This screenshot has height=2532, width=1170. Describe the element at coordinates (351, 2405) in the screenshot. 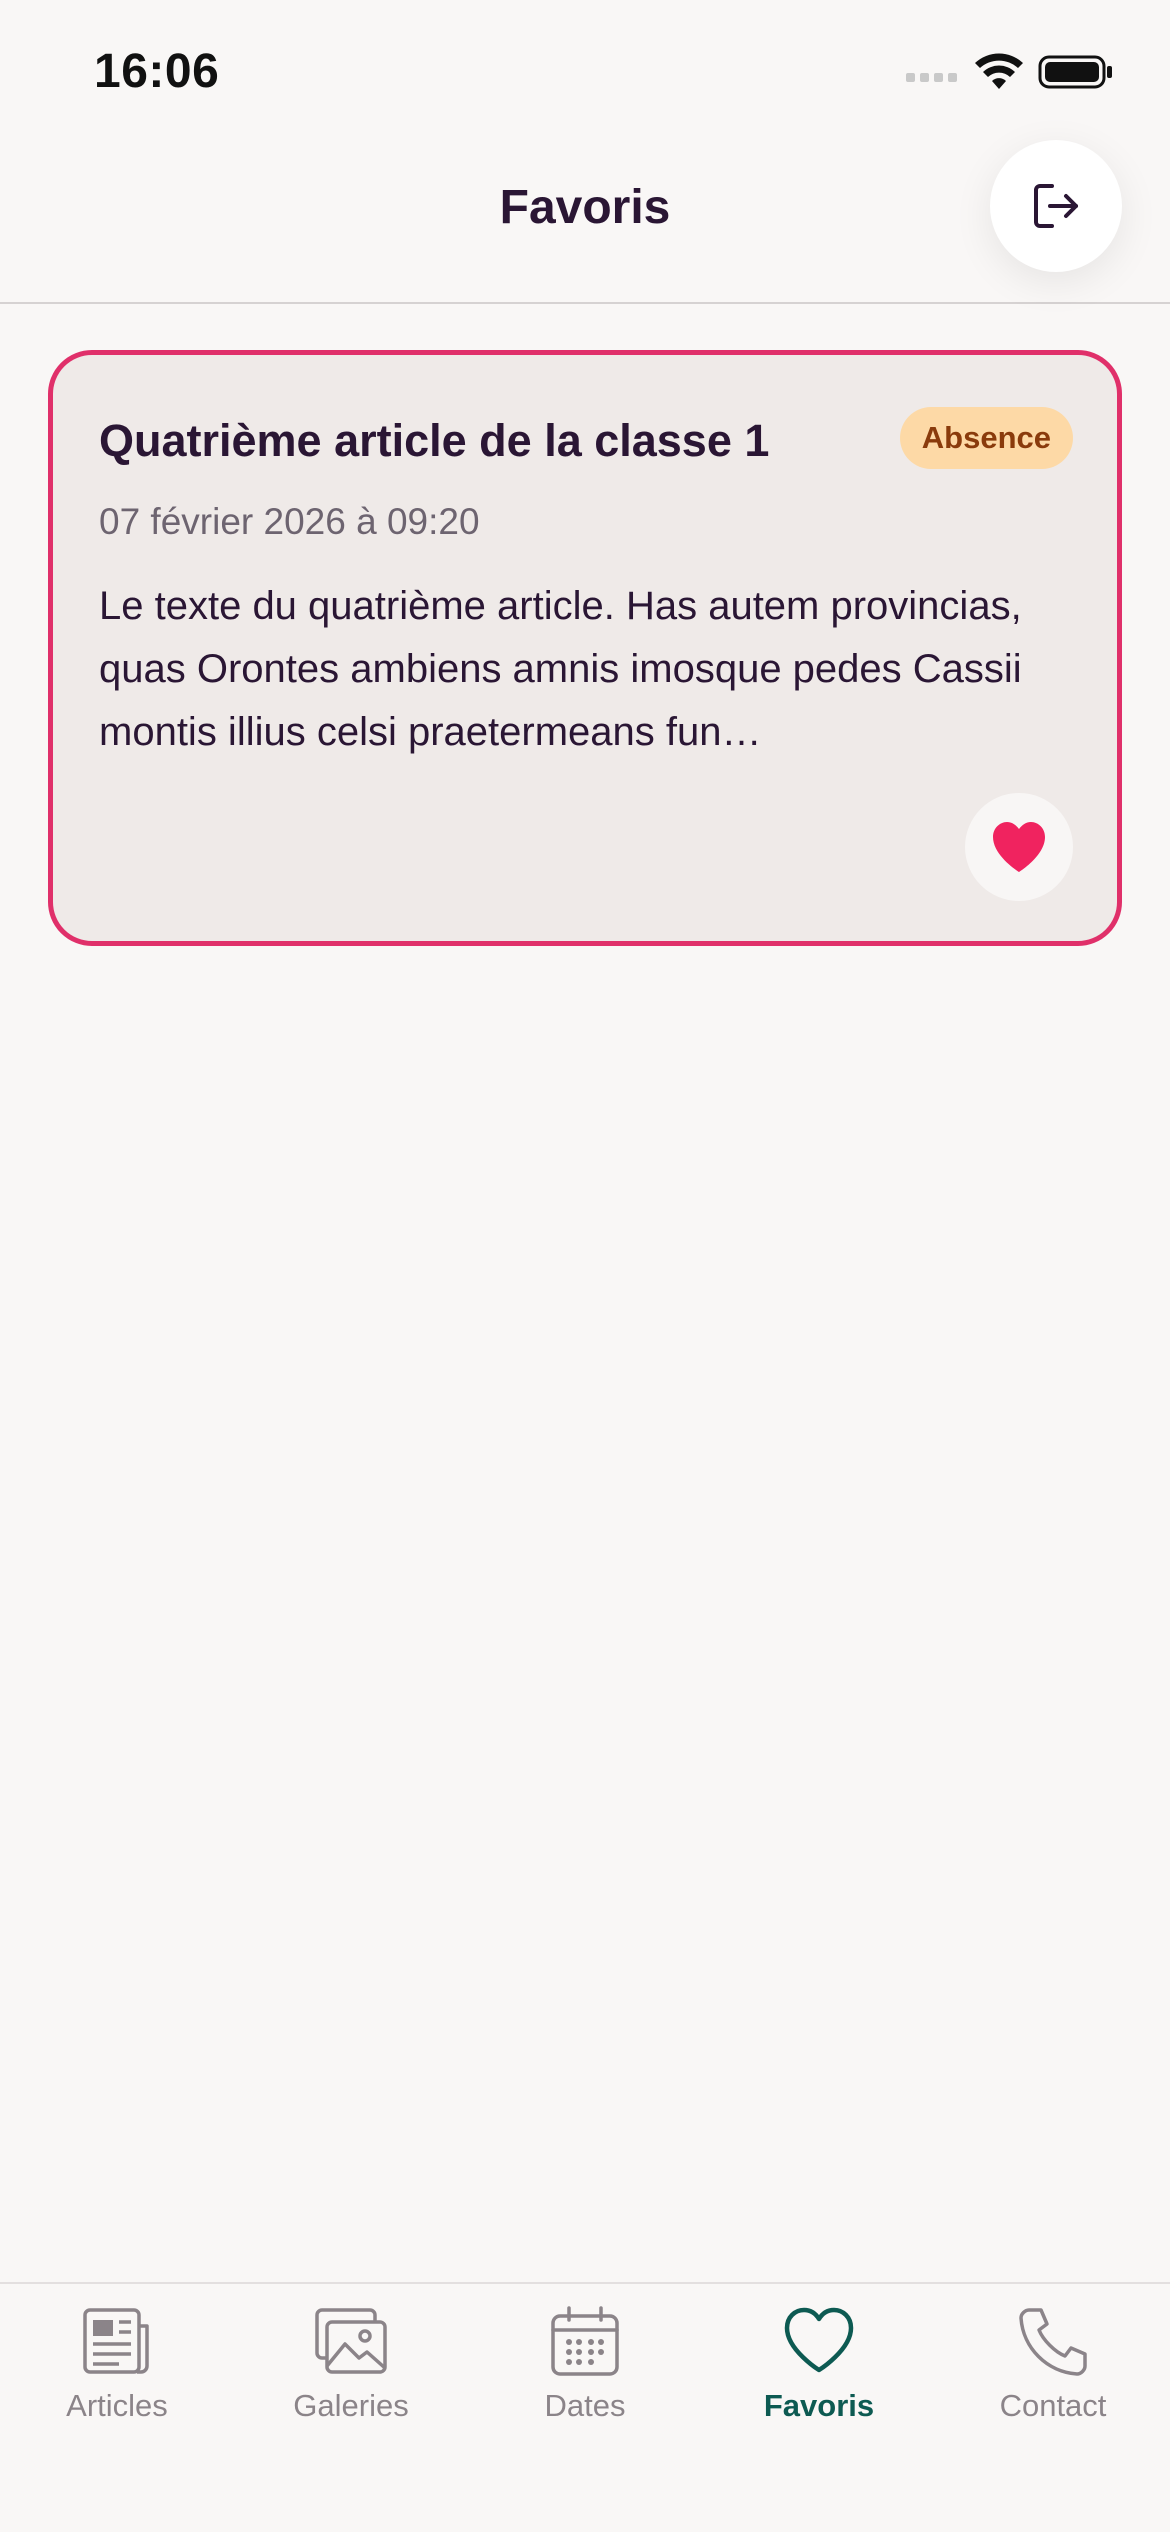

I see `tab-label-galeries: Galeries` at that location.